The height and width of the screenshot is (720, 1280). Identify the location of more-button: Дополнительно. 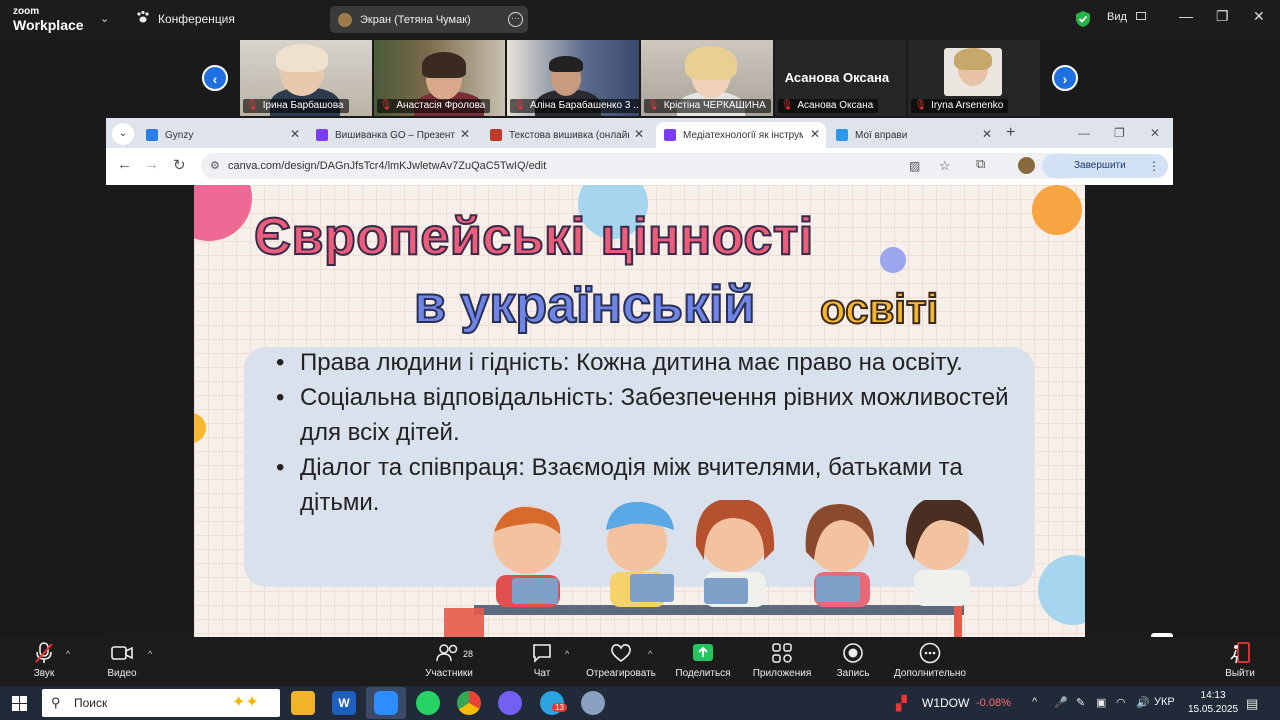
(930, 660).